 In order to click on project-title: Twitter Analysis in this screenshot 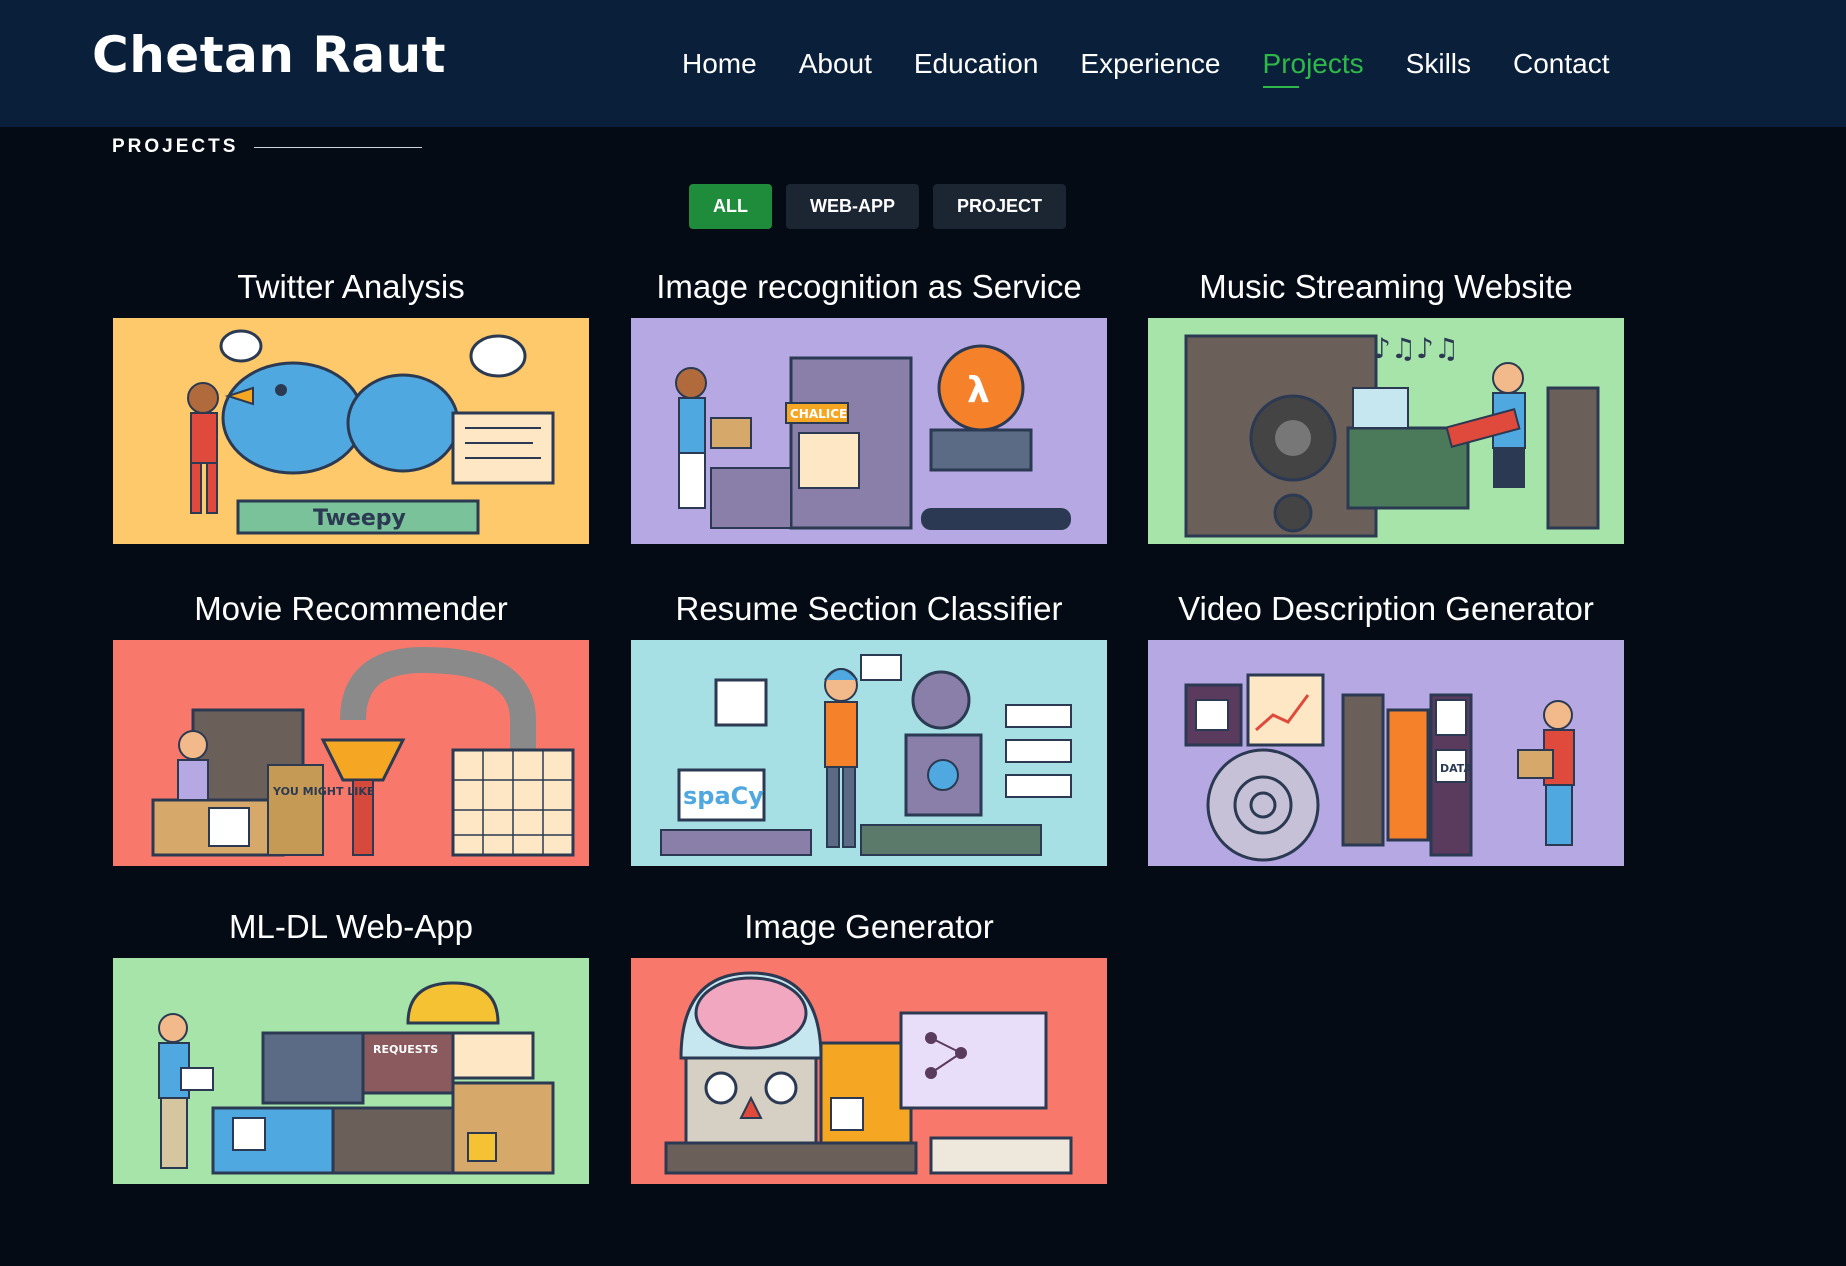, I will do `click(351, 287)`.